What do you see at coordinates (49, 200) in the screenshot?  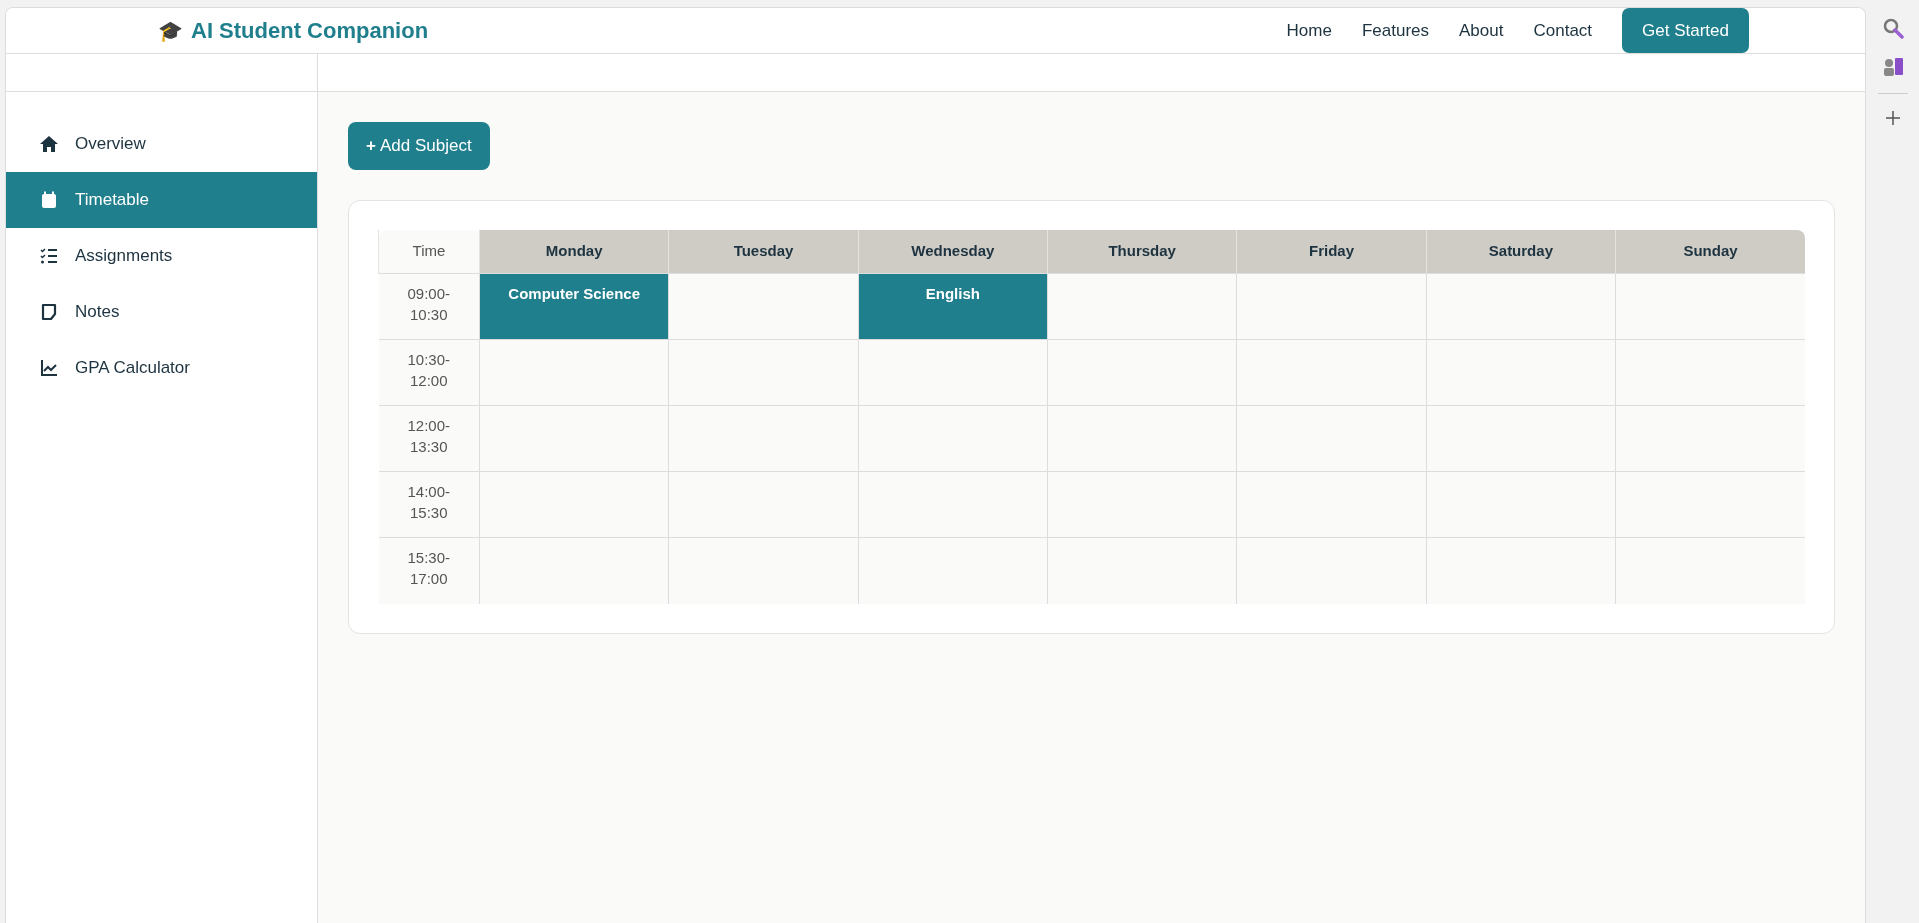 I see `calendar-icon` at bounding box center [49, 200].